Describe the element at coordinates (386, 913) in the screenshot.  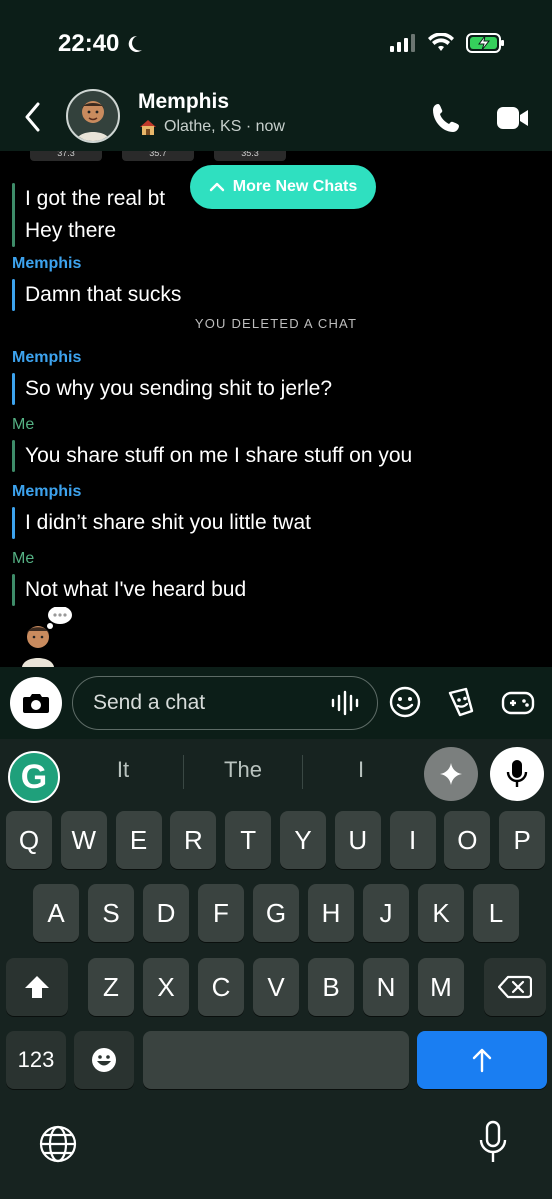
I see `key-j: J` at that location.